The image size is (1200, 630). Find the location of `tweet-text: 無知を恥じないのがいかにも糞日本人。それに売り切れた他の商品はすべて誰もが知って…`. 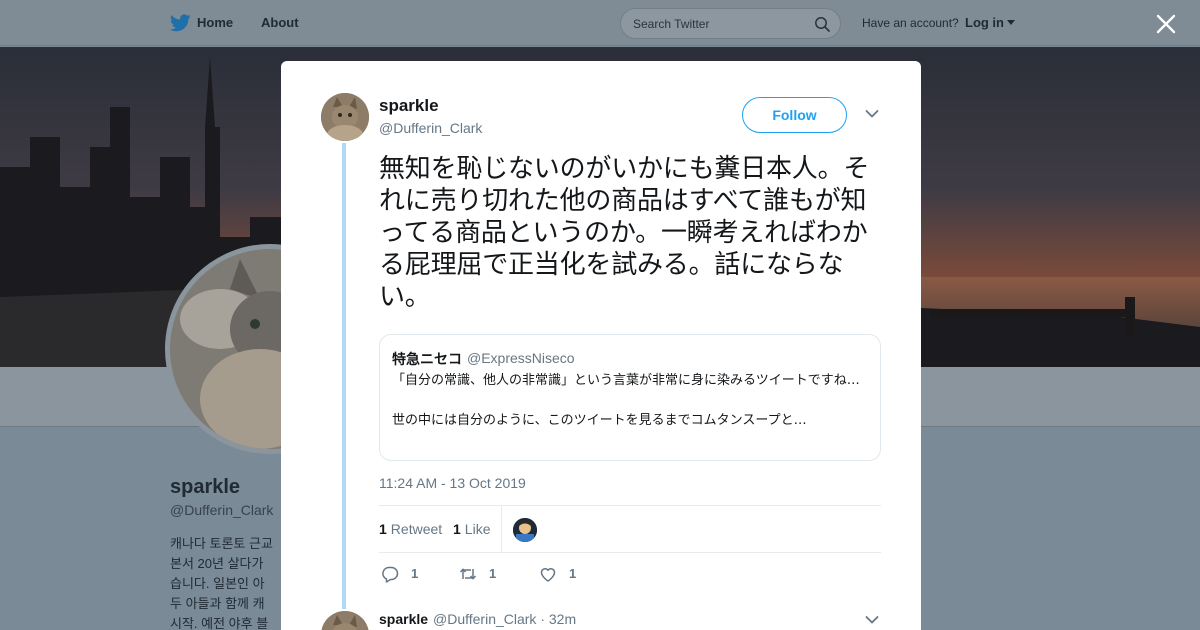

tweet-text: 無知を恥じないのがいかにも糞日本人。それに売り切れた他の商品はすべて誰もが知って… is located at coordinates (624, 233).